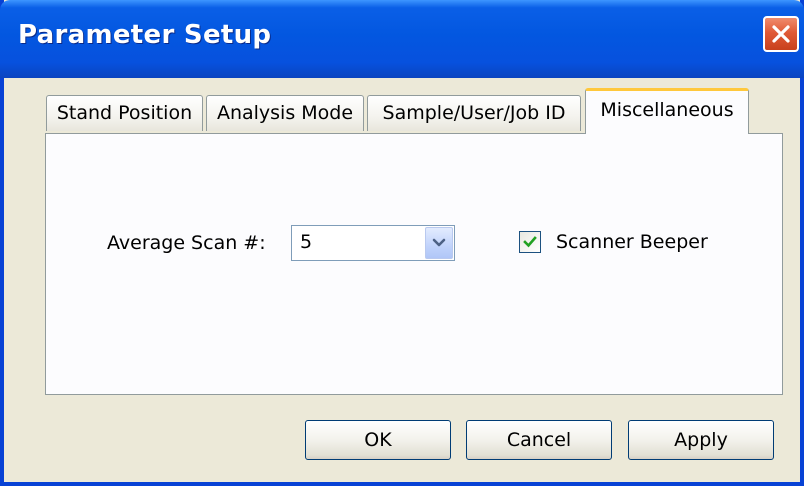 The height and width of the screenshot is (486, 804). I want to click on tab-label: Sample/User/Job ID, so click(474, 113).